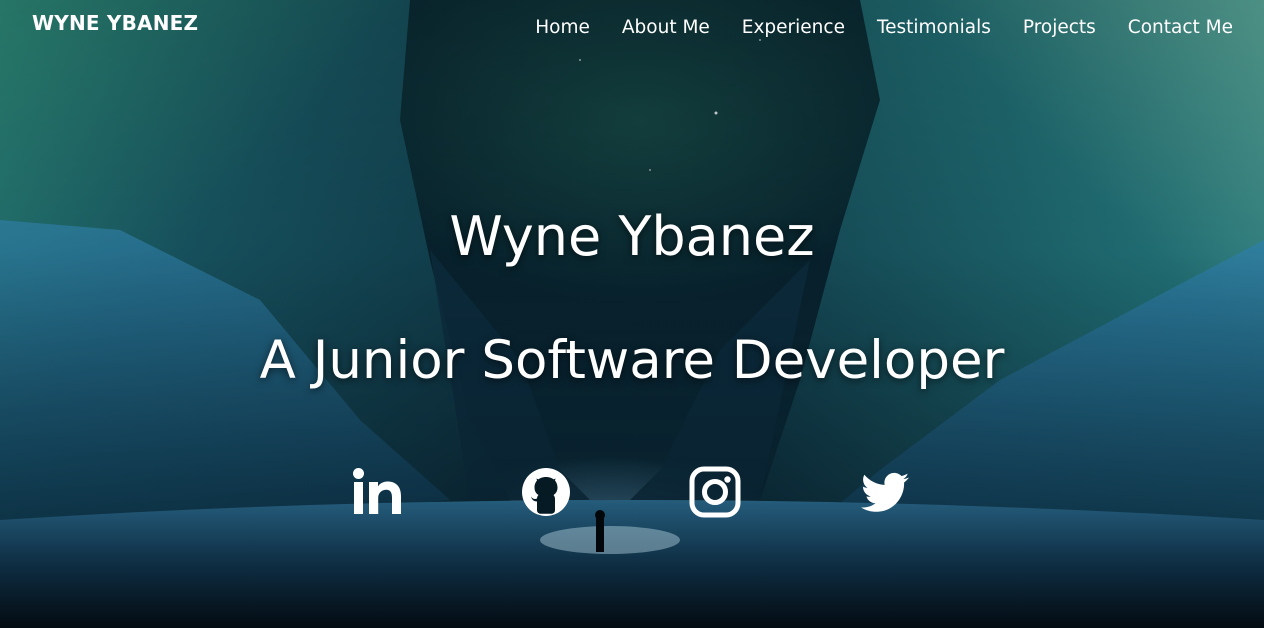  Describe the element at coordinates (1059, 27) in the screenshot. I see `nav-projects: Projects` at that location.